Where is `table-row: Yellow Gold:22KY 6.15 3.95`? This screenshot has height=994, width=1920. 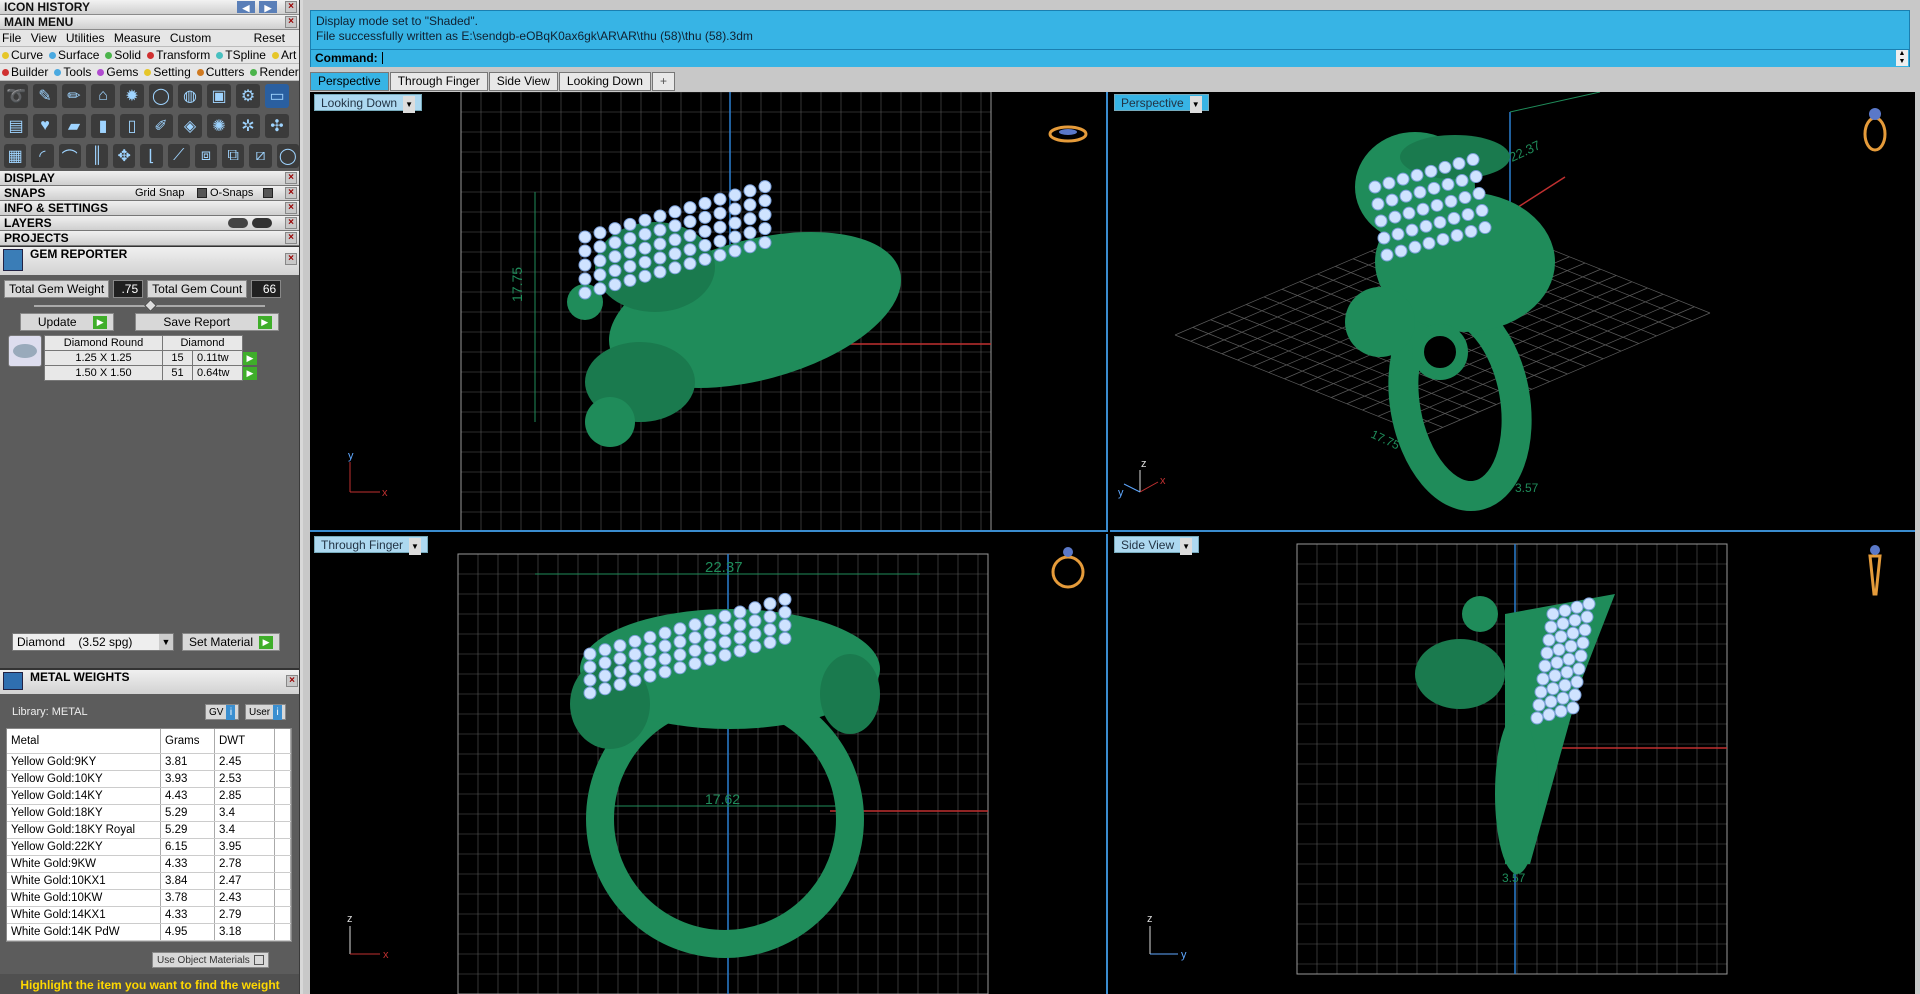
table-row: Yellow Gold:22KY 6.15 3.95 is located at coordinates (149, 847).